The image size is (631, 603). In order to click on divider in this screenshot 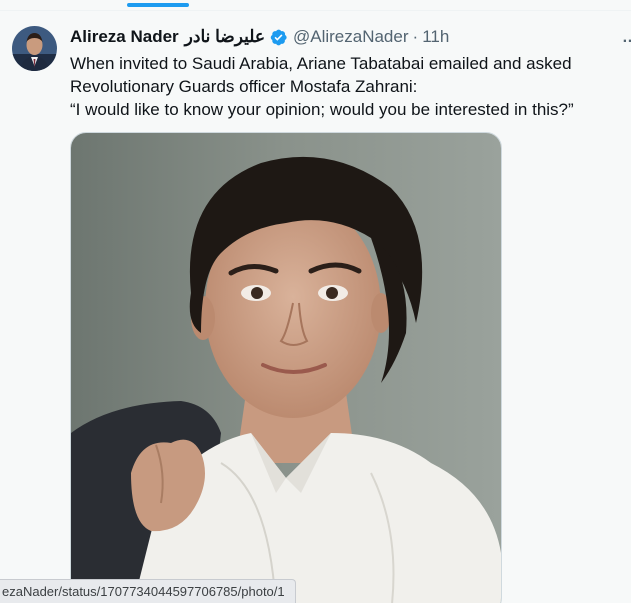, I will do `click(315, 10)`.